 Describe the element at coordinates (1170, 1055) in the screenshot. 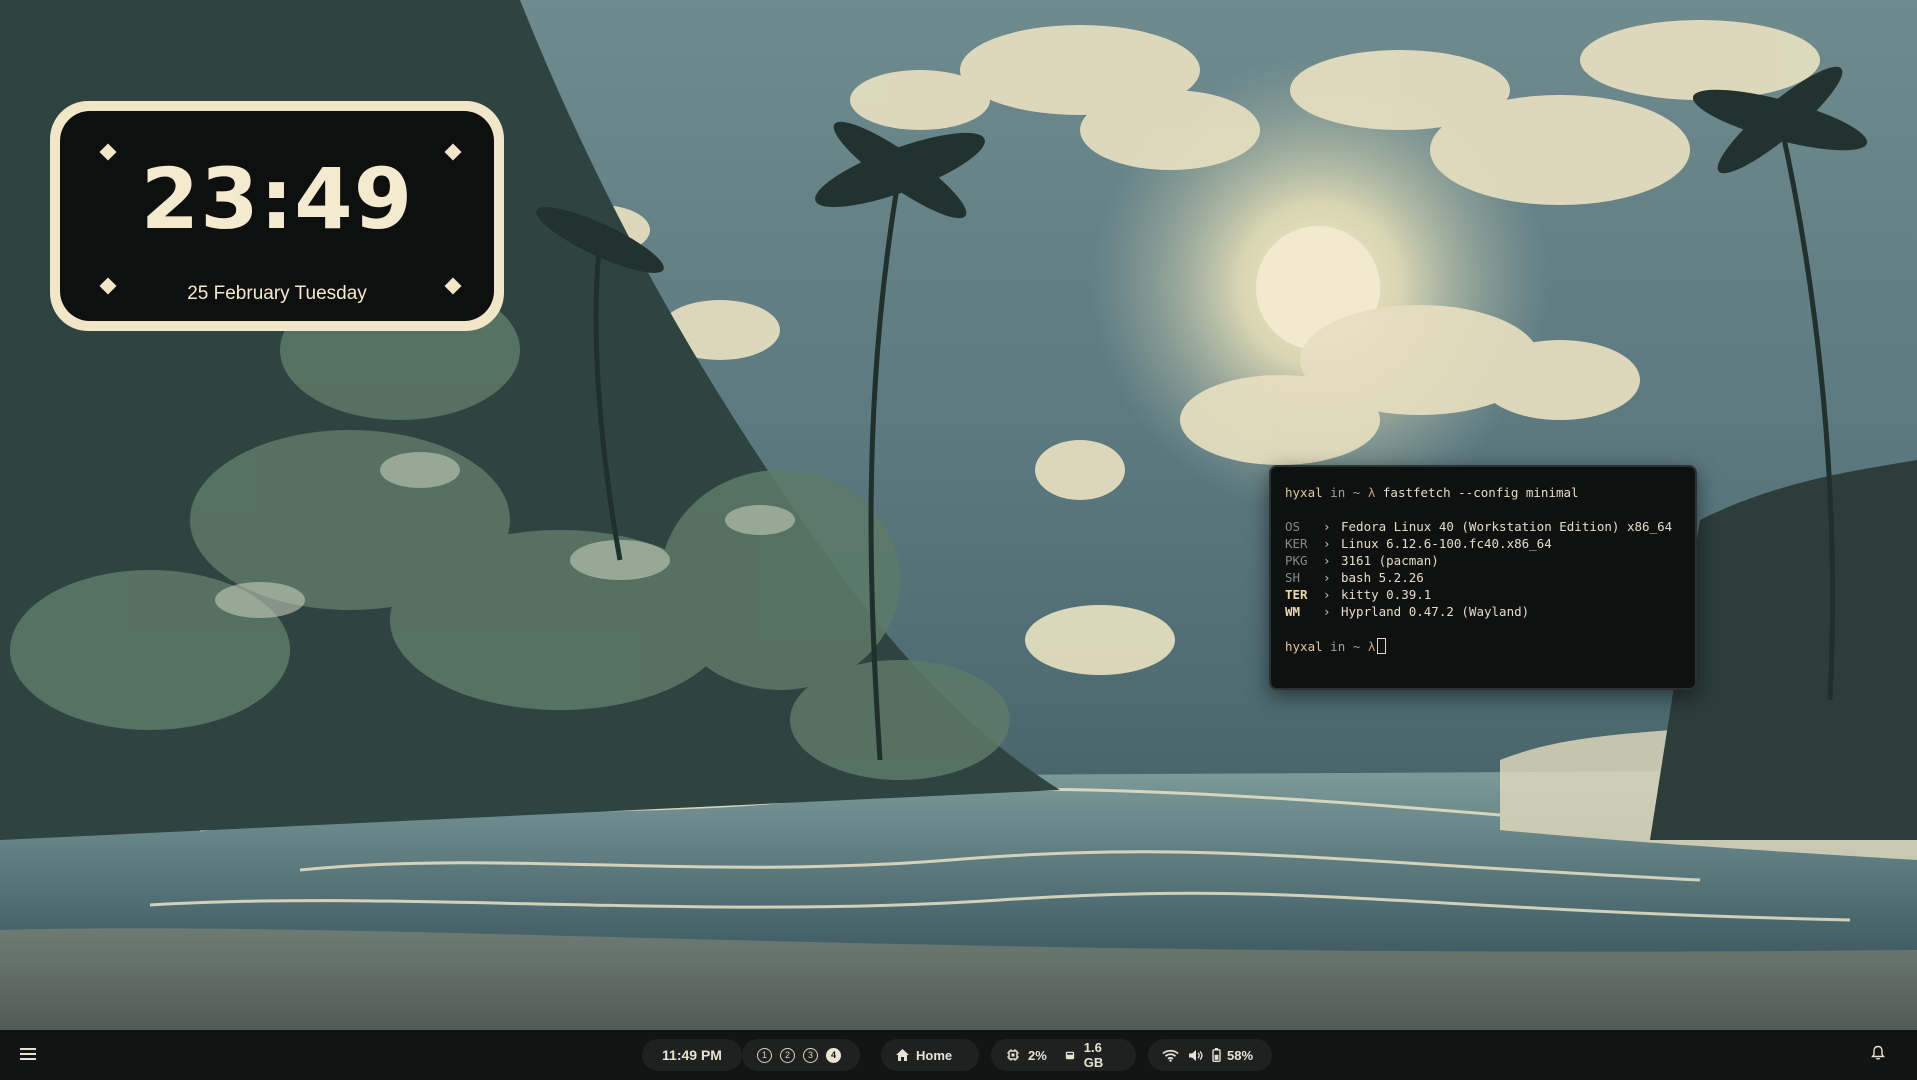

I see `wifi-icon` at that location.